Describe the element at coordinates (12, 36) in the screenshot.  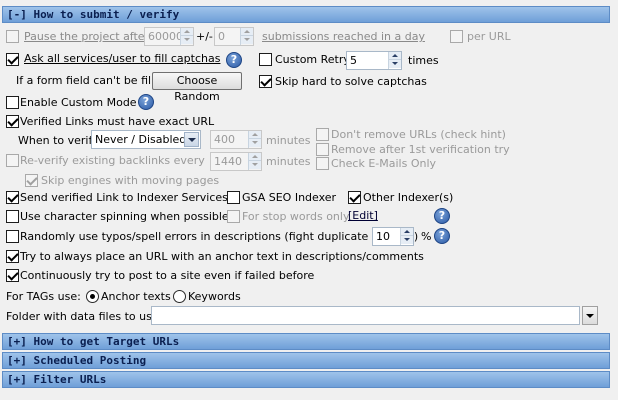
I see `pause-project-checkbox` at that location.